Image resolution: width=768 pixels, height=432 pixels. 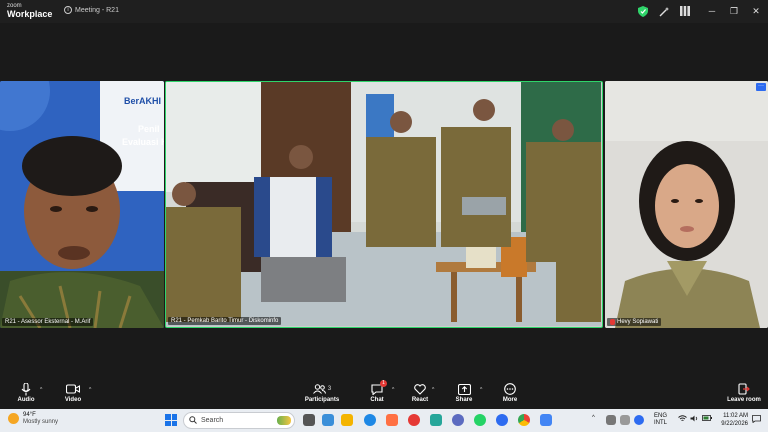 I want to click on minimize-icon: ─, so click(x=712, y=11).